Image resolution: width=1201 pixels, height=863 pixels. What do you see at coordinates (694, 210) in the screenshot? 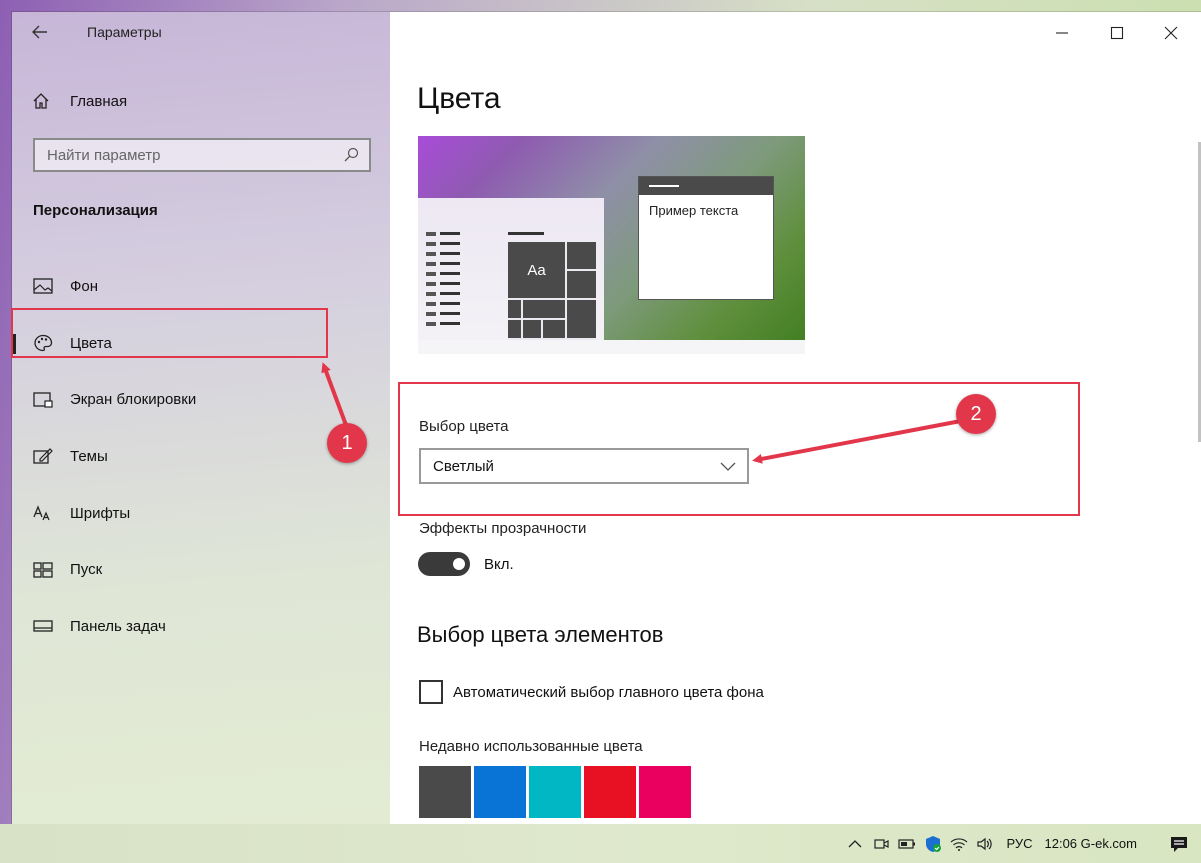
I see `preview-window-text: Пример текста` at bounding box center [694, 210].